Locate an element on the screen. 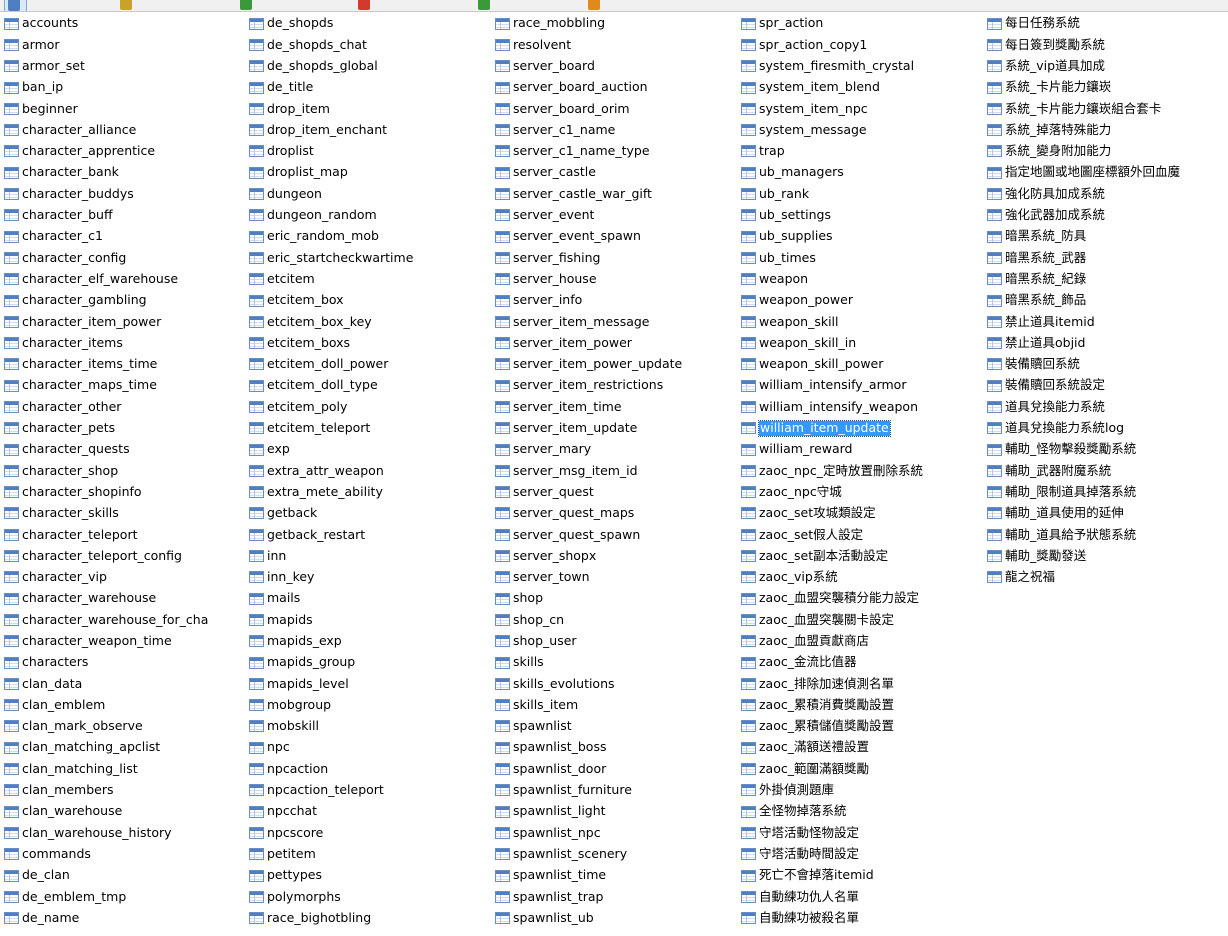  table-list-item: inn_key is located at coordinates (372, 577).